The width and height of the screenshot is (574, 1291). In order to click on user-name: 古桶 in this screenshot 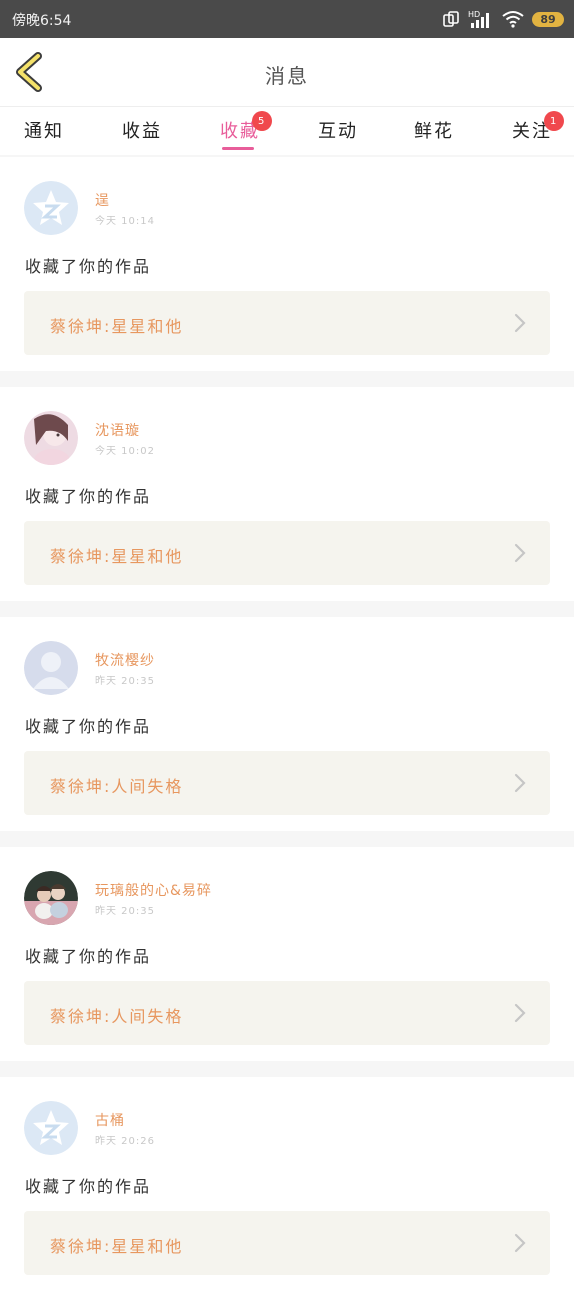, I will do `click(110, 1120)`.